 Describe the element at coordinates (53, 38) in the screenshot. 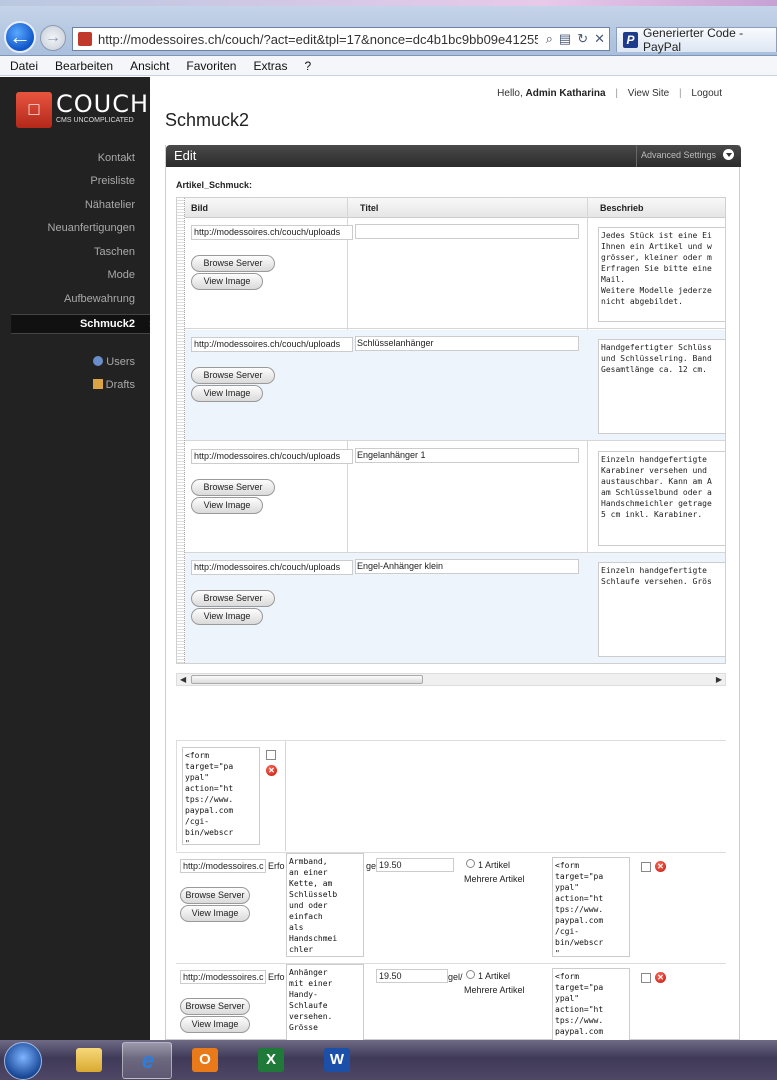

I see `forward-button: →` at that location.